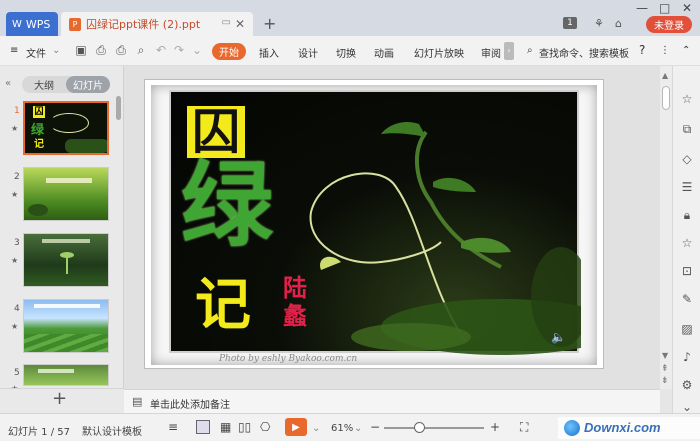 The image size is (700, 441). I want to click on tab-slides: 幻灯片, so click(88, 84).